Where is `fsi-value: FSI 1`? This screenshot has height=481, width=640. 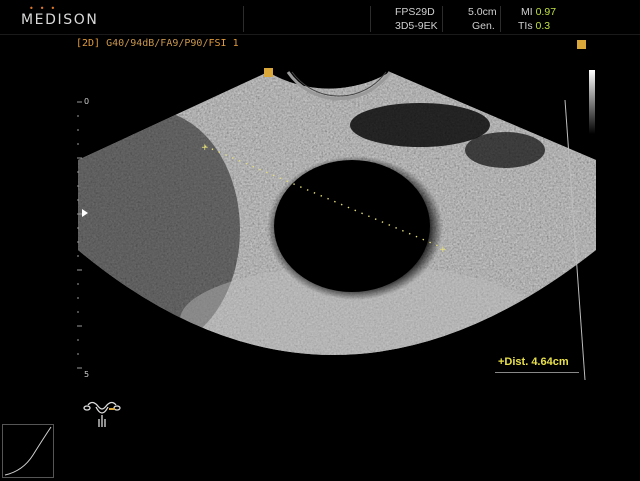 fsi-value: FSI 1 is located at coordinates (223, 43).